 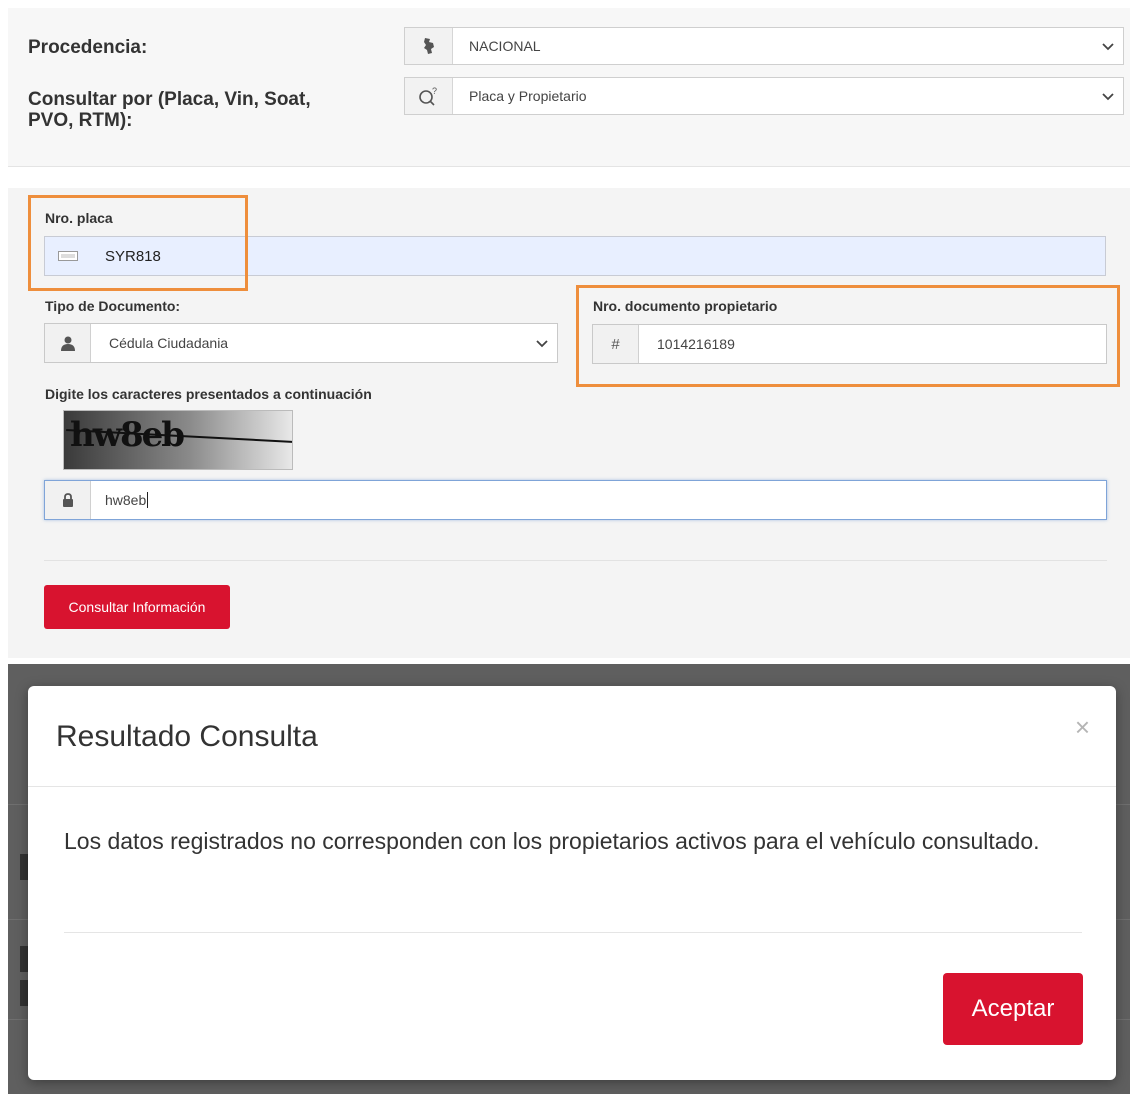 What do you see at coordinates (68, 343) in the screenshot?
I see `user-icon` at bounding box center [68, 343].